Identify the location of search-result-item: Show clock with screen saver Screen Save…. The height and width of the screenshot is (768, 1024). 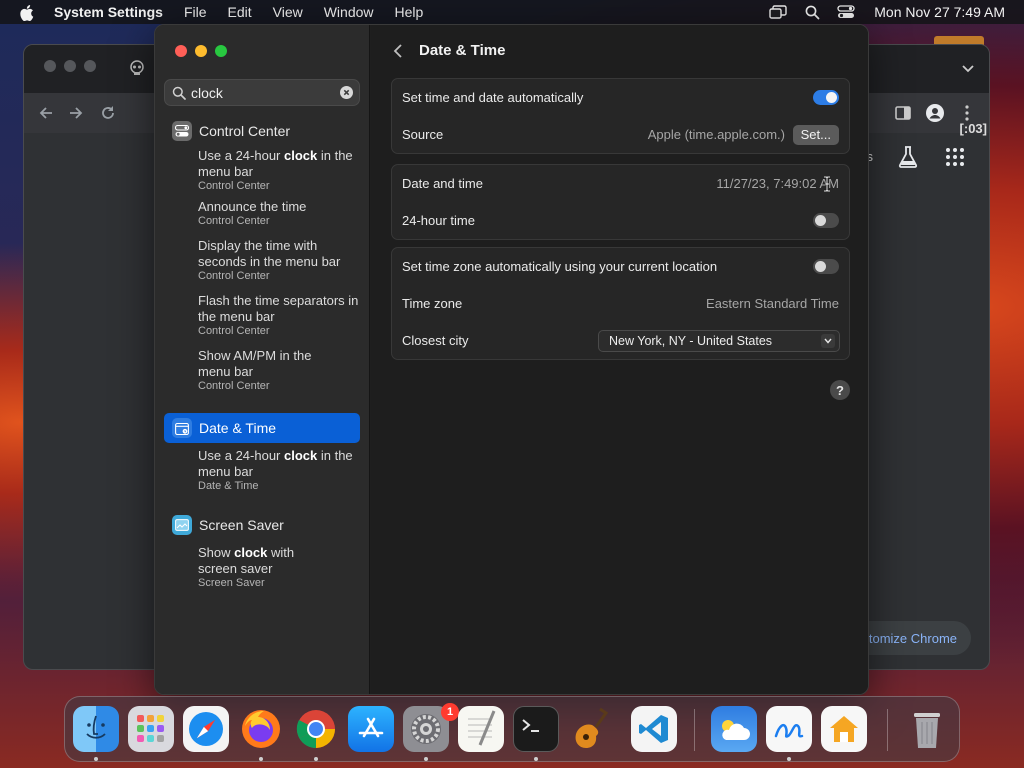
(262, 567).